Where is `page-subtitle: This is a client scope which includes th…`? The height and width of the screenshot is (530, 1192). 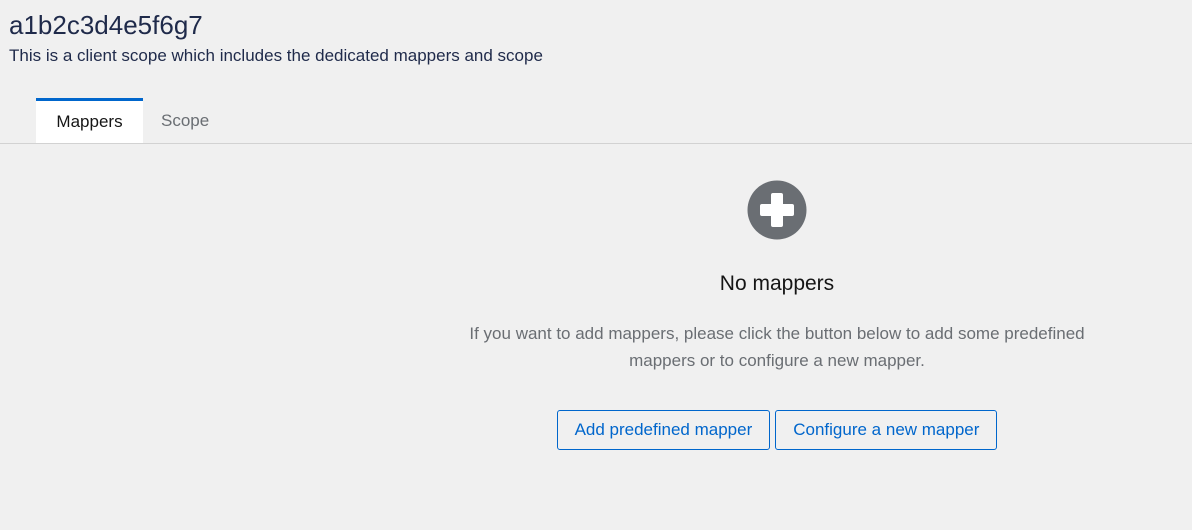 page-subtitle: This is a client scope which includes th… is located at coordinates (276, 55).